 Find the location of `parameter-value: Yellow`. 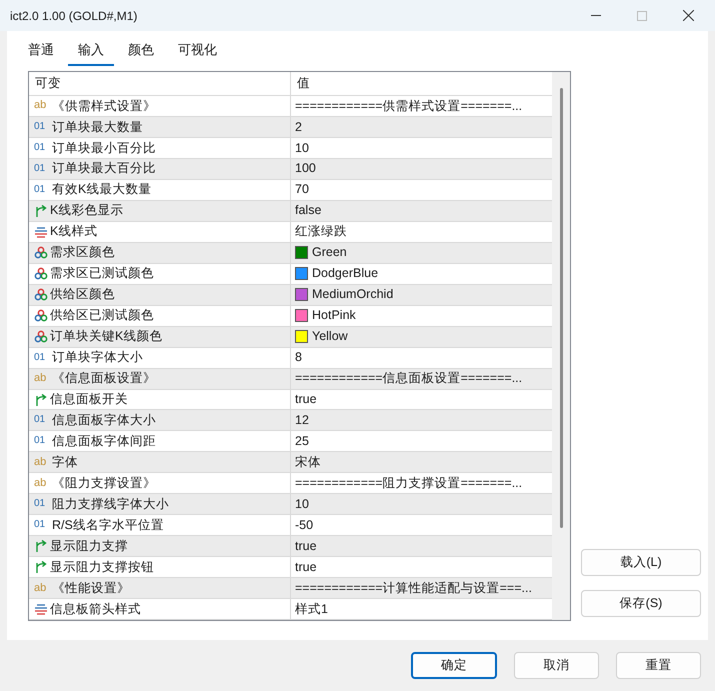

parameter-value: Yellow is located at coordinates (330, 337).